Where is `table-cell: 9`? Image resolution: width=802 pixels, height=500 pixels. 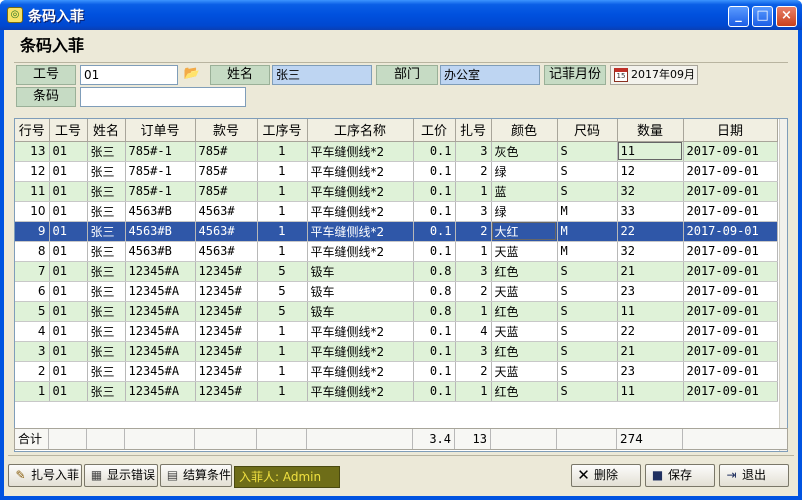 table-cell: 9 is located at coordinates (32, 231).